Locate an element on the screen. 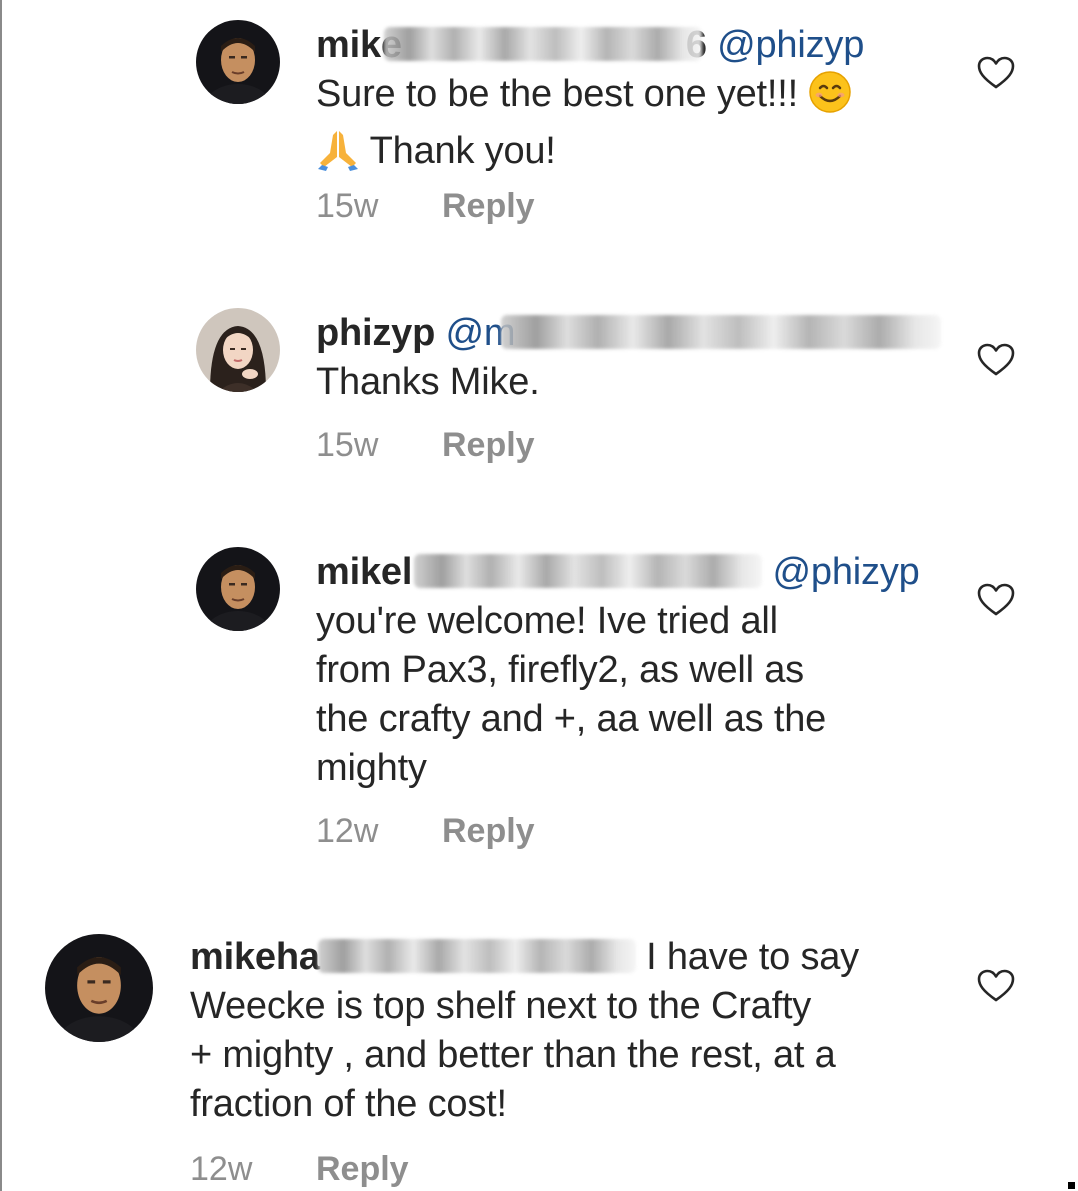 This screenshot has height=1191, width=1078. redacted-mention-blur is located at coordinates (721, 332).